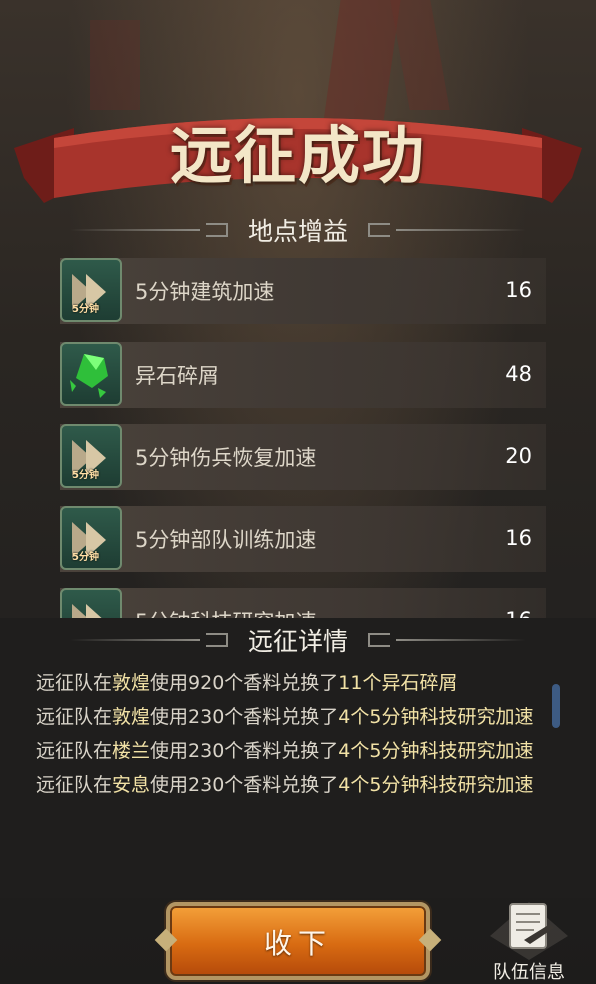  I want to click on location-bonus-title: 地点增益, so click(297, 231).